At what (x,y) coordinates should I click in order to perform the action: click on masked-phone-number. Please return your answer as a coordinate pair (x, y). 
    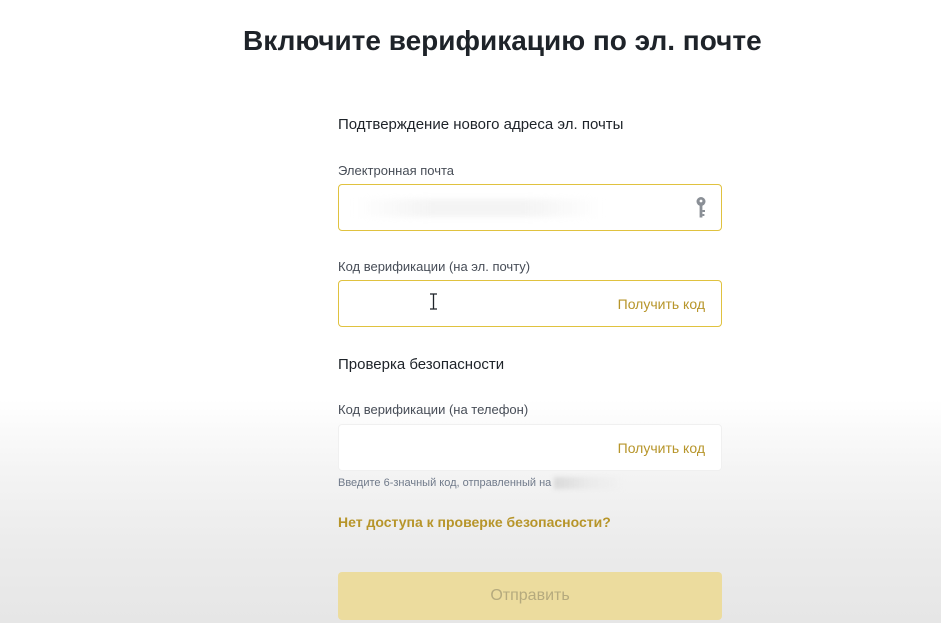
    Looking at the image, I should click on (589, 483).